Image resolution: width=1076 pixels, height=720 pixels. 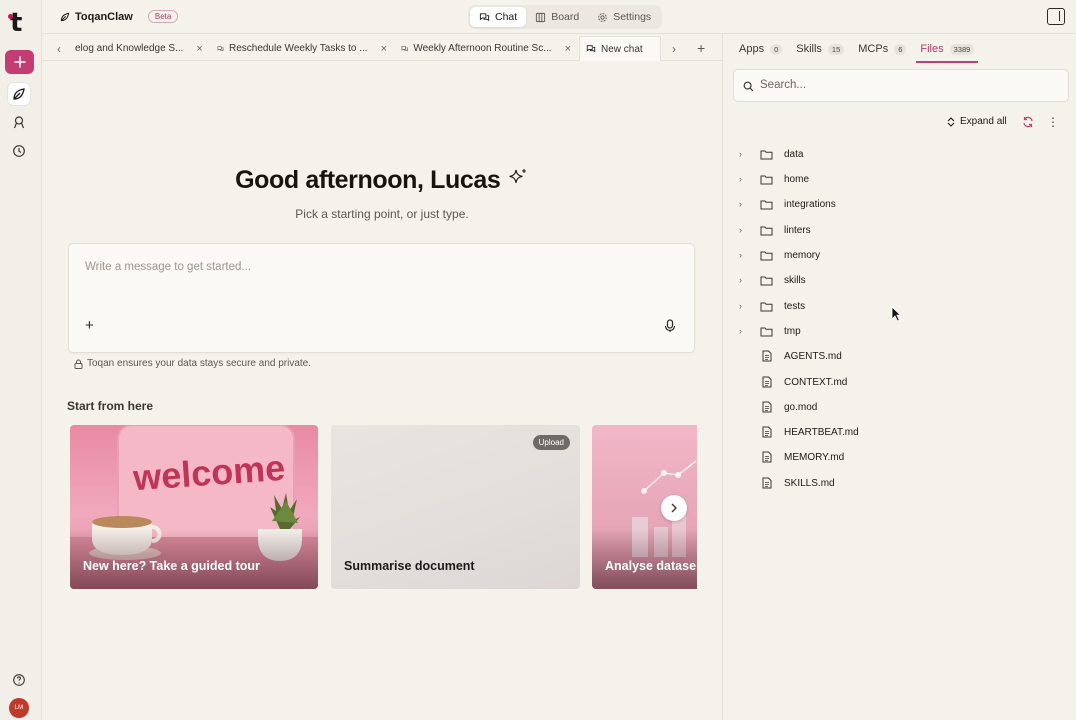 I want to click on tree-item-label: memory, so click(x=802, y=255).